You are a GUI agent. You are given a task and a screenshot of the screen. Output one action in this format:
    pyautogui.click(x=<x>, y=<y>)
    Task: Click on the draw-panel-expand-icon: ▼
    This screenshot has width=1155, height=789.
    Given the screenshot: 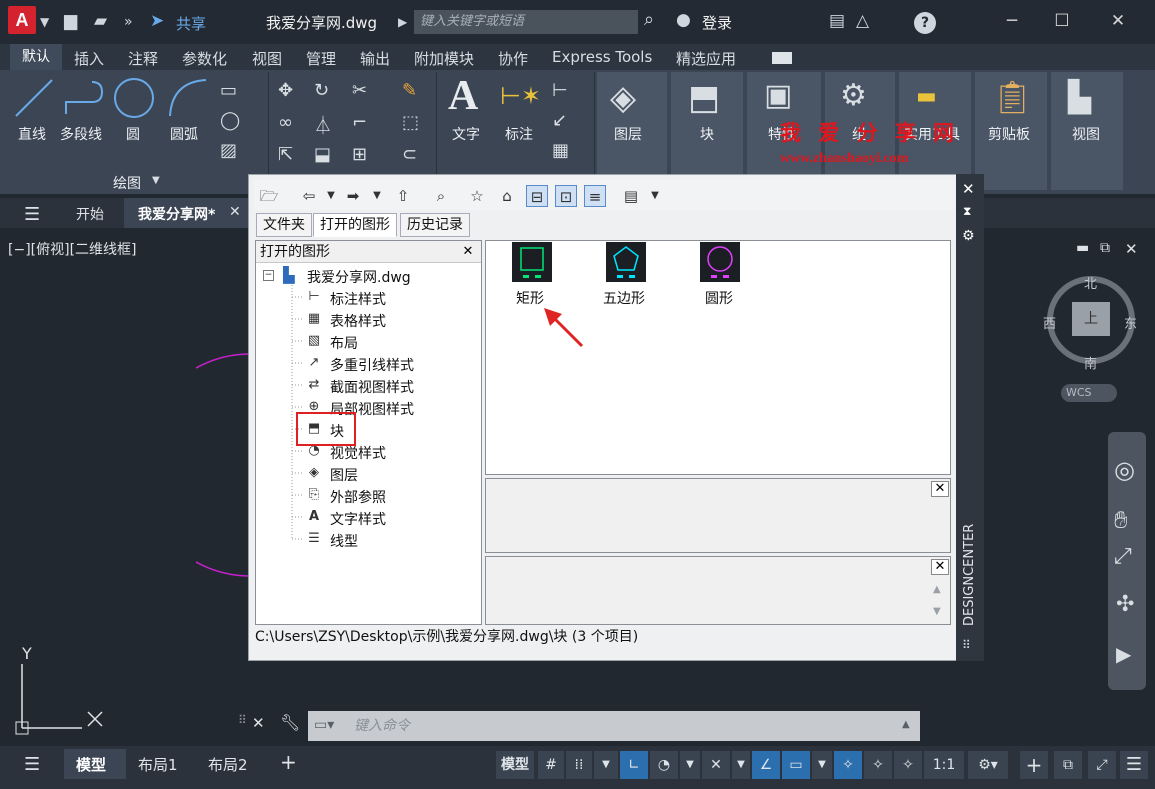 What is the action you would take?
    pyautogui.click(x=156, y=180)
    